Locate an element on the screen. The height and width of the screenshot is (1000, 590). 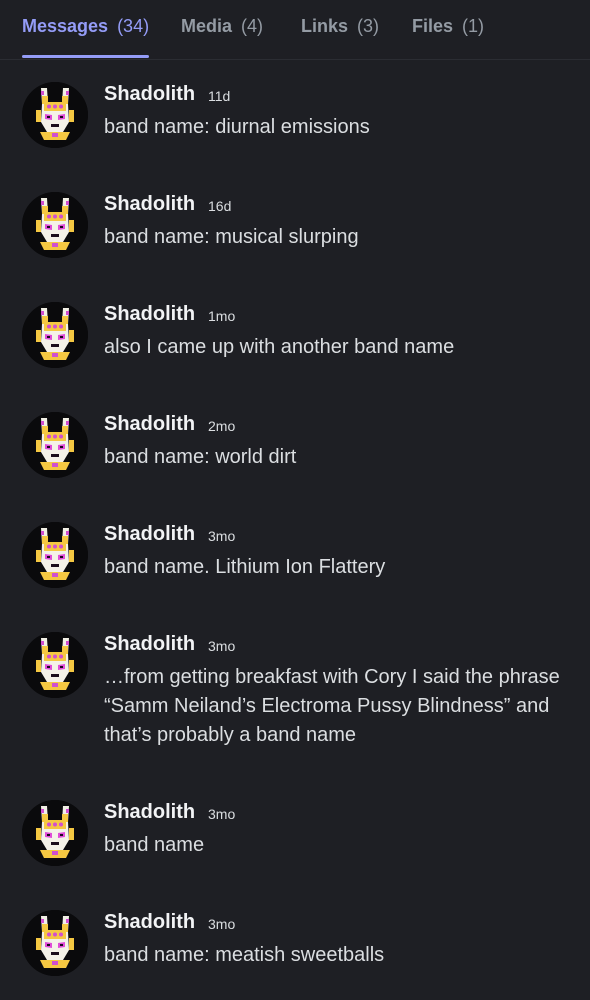
tab-count: (1) is located at coordinates (473, 26).